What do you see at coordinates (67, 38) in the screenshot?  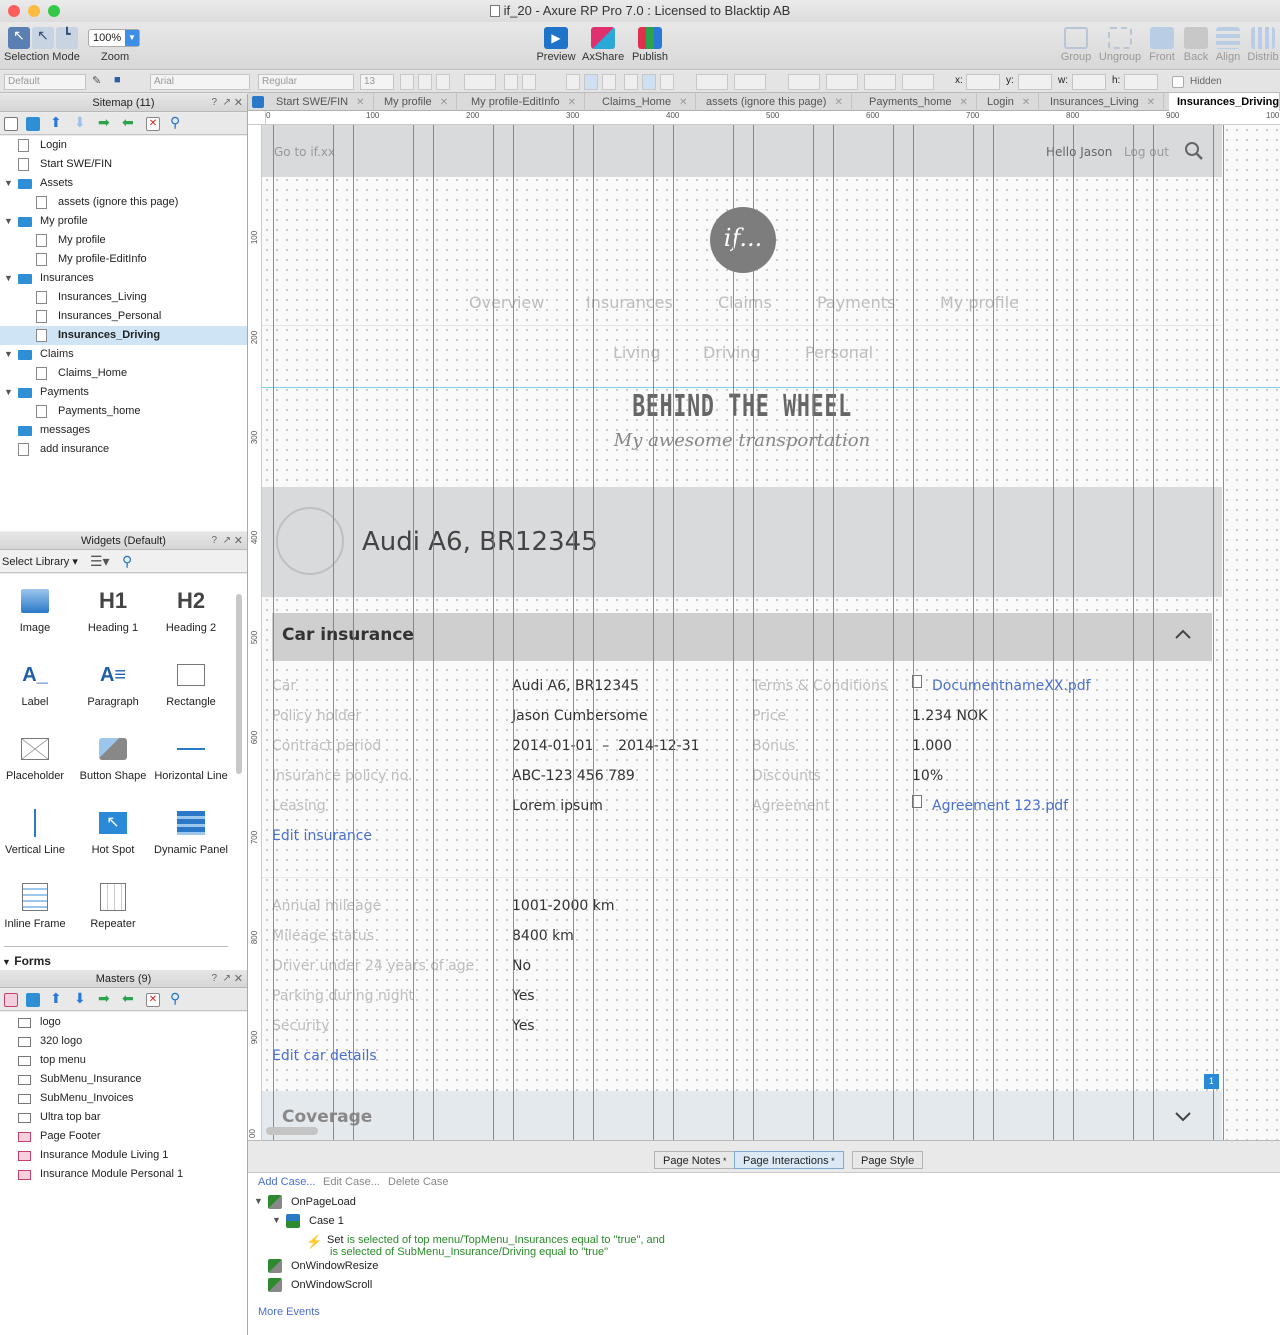 I see `connector-mode-icon: ┗` at bounding box center [67, 38].